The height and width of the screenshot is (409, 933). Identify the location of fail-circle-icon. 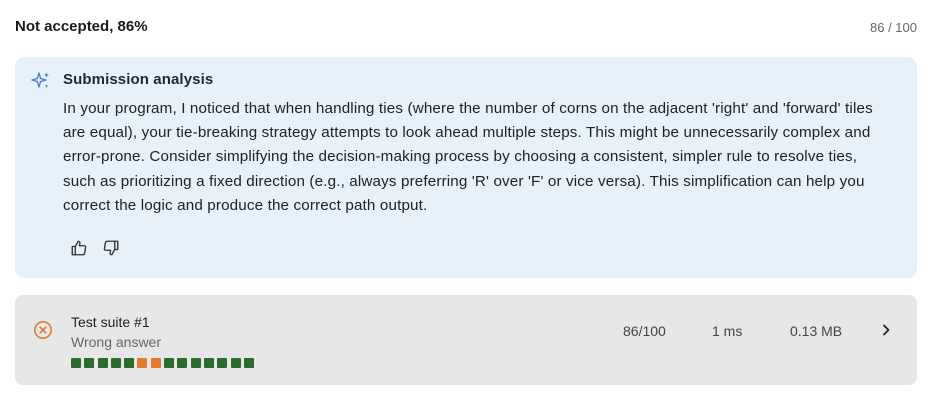
(43, 330).